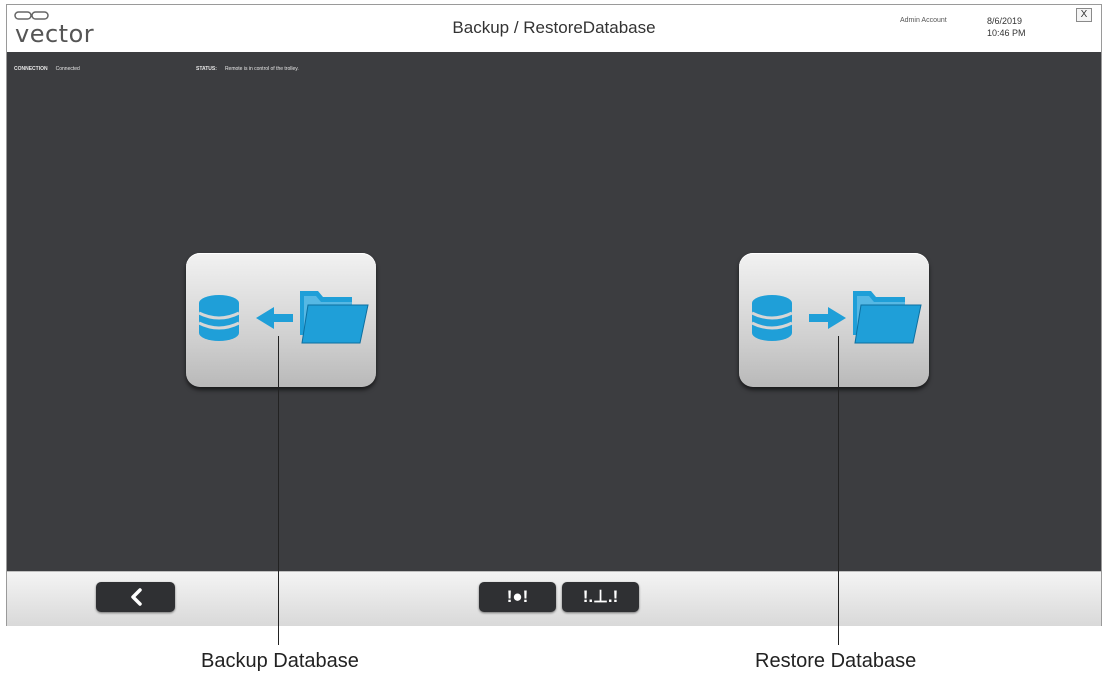 The width and height of the screenshot is (1108, 677). Describe the element at coordinates (517, 597) in the screenshot. I see `stop-button: !●!` at that location.